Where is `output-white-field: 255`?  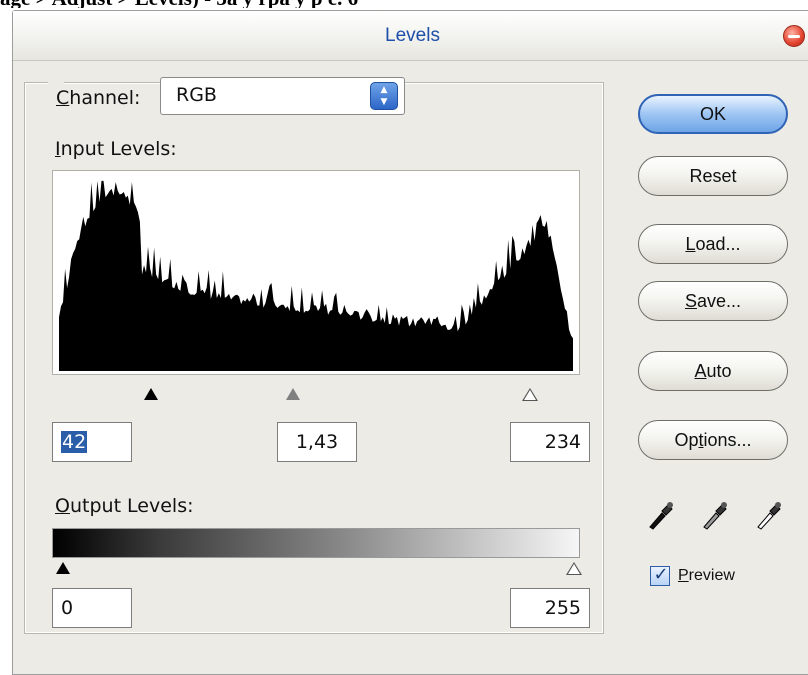 output-white-field: 255 is located at coordinates (550, 608).